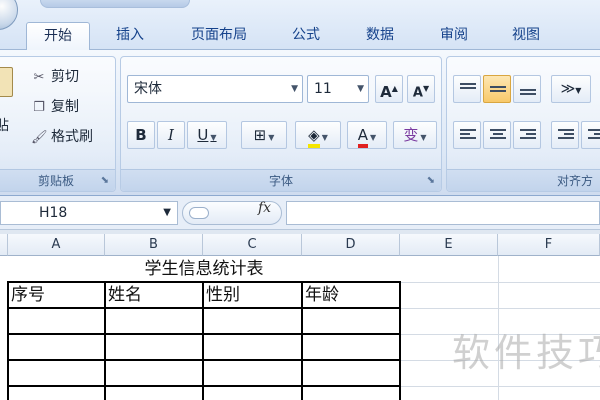 The width and height of the screenshot is (600, 400). Describe the element at coordinates (449, 245) in the screenshot. I see `column-header-e: E` at that location.